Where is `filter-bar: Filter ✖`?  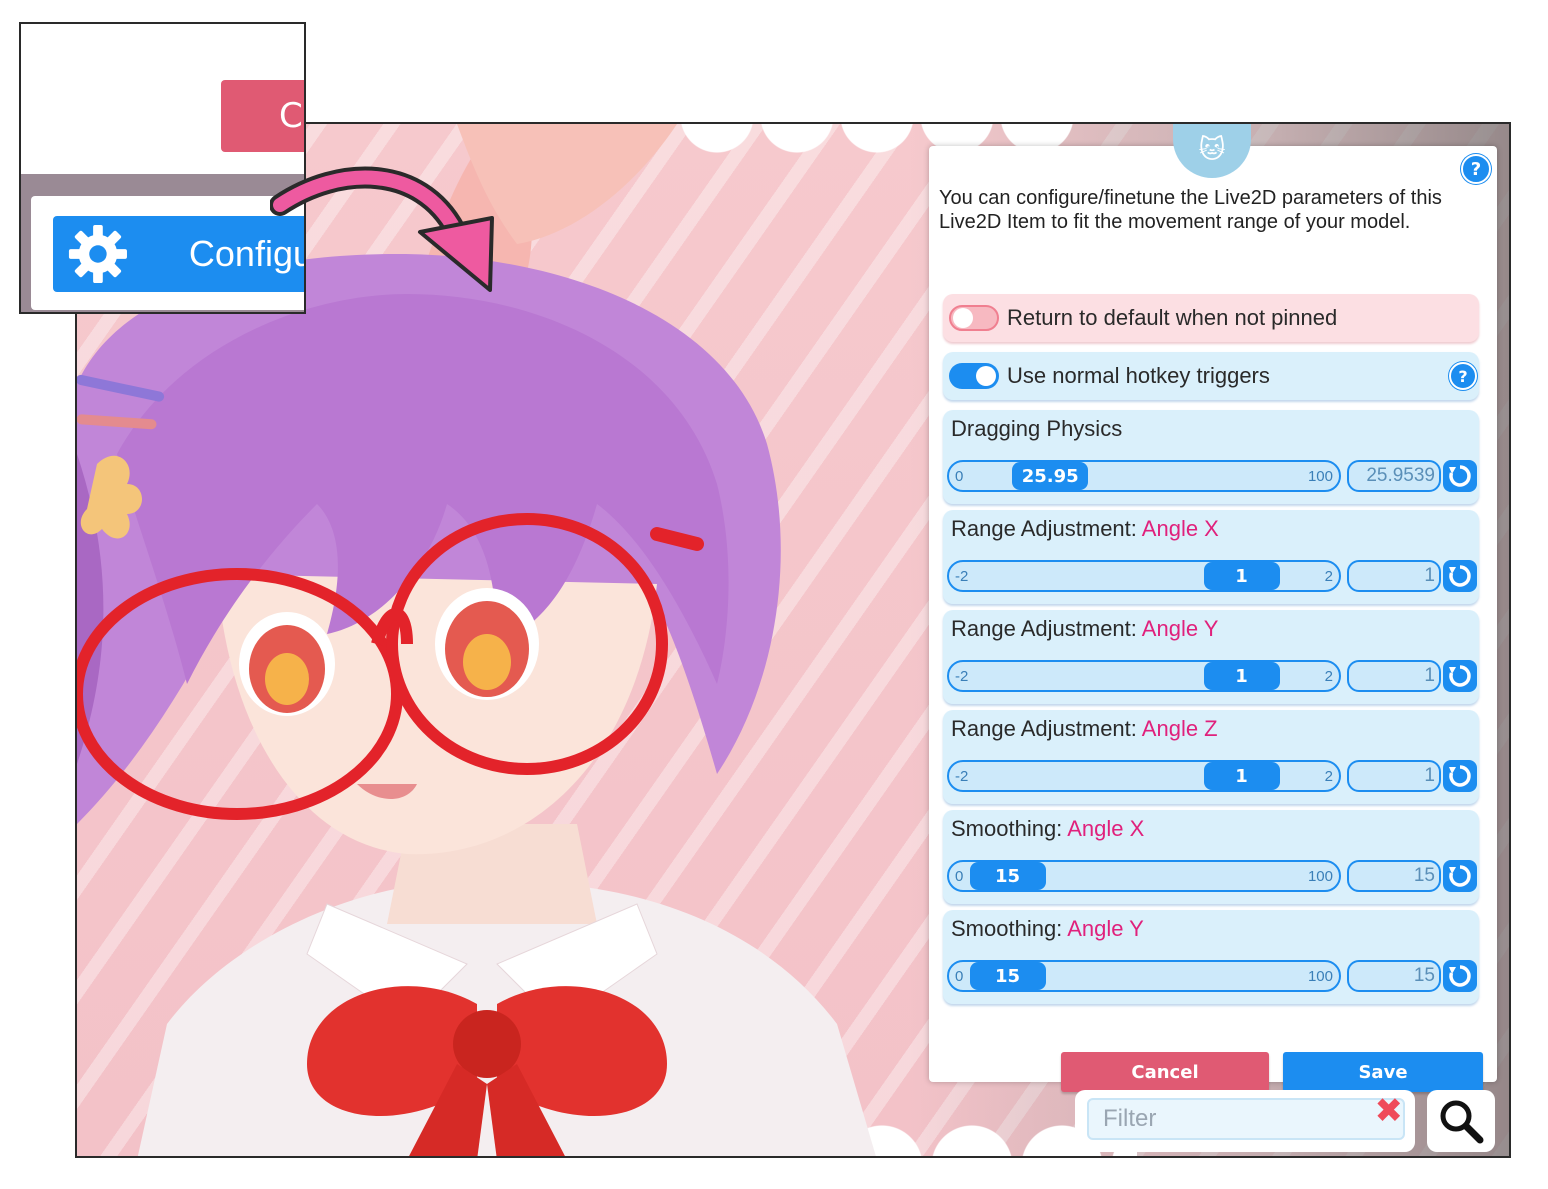 filter-bar: Filter ✖ is located at coordinates (1245, 1121).